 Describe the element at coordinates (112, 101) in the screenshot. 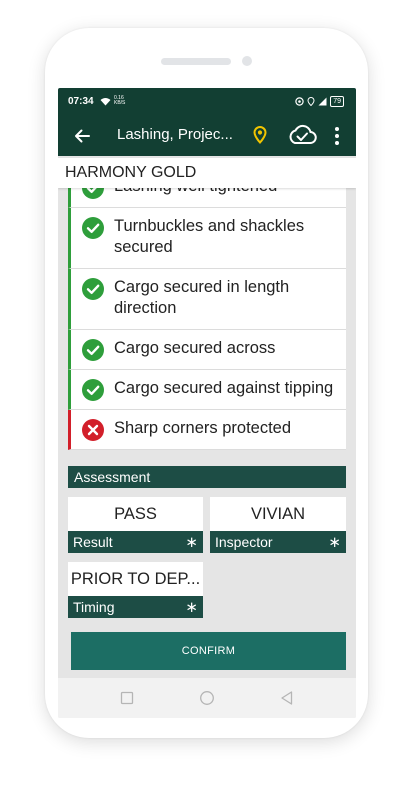

I see `status-icons-left: 0.16 KB/S` at that location.